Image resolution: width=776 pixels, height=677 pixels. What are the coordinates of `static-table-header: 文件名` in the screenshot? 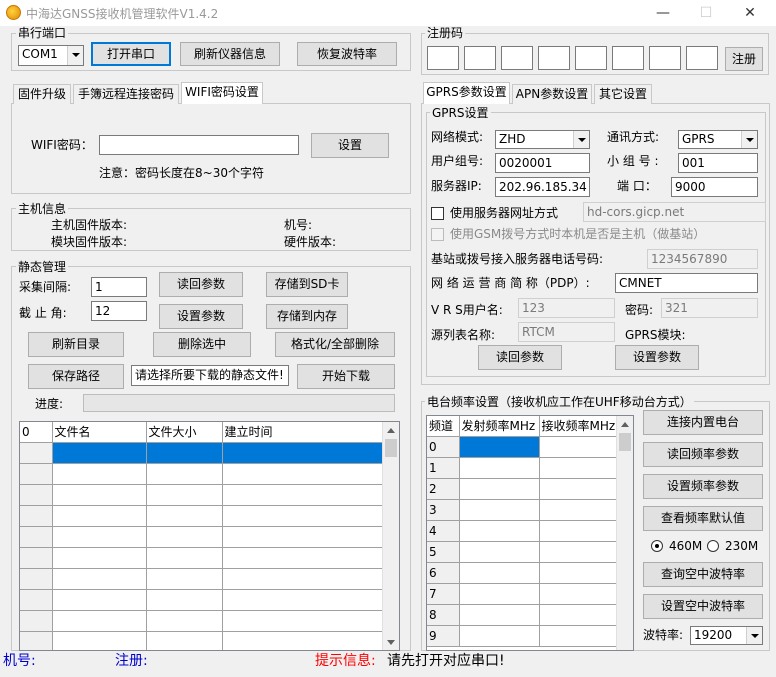 It's located at (99, 432).